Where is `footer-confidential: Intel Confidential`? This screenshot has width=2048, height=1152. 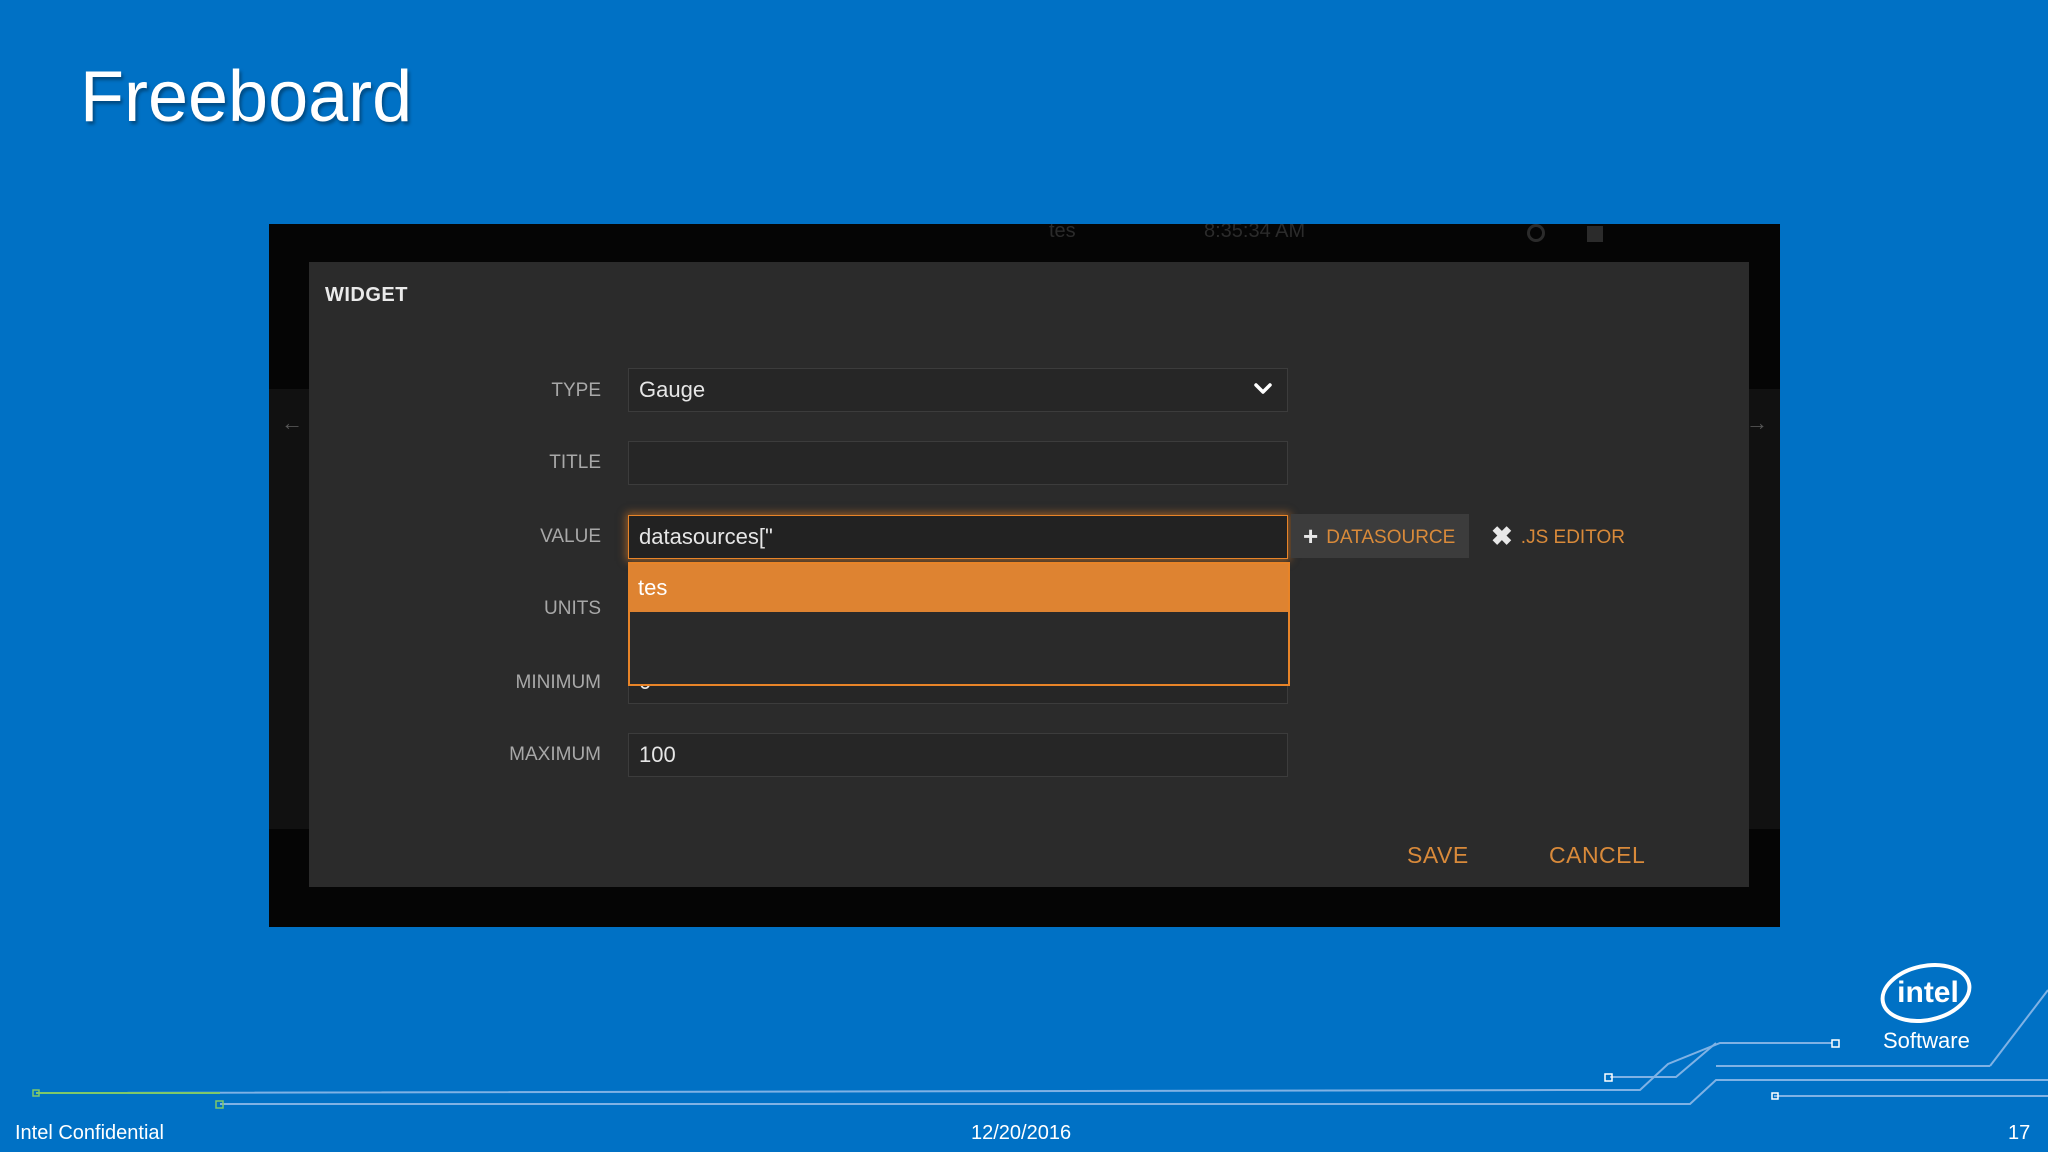
footer-confidential: Intel Confidential is located at coordinates (89, 1133).